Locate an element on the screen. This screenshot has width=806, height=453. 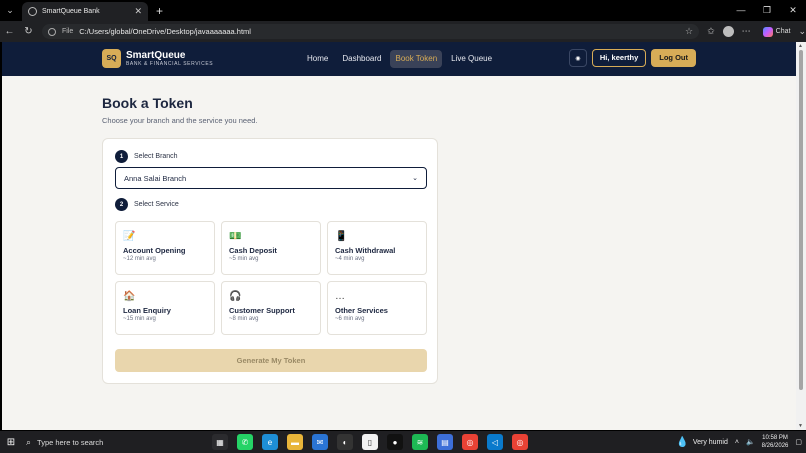
service-cash-withdrawal: 📱 Cash Withdrawal ~4 min avg is located at coordinates (377, 248).